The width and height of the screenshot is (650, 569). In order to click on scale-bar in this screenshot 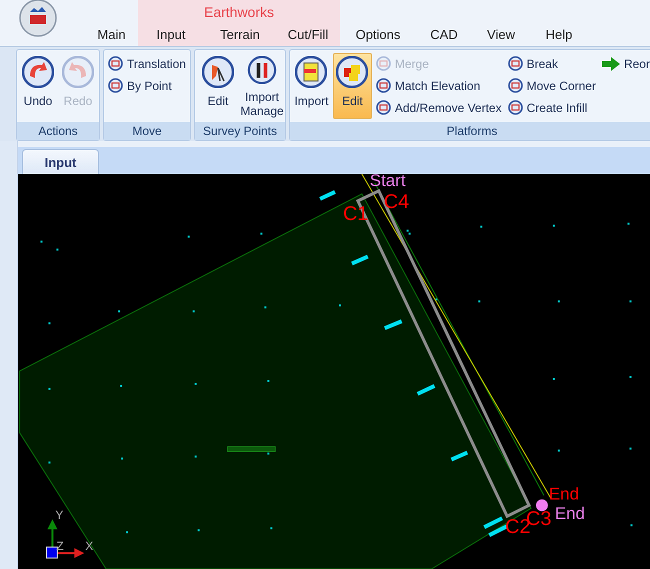, I will do `click(251, 449)`.